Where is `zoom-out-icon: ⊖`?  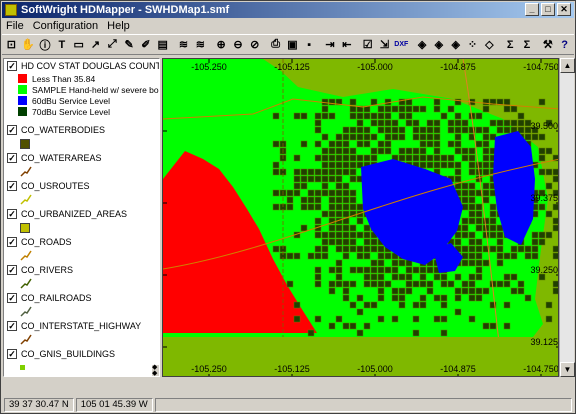
zoom-out-icon: ⊖ is located at coordinates (238, 45).